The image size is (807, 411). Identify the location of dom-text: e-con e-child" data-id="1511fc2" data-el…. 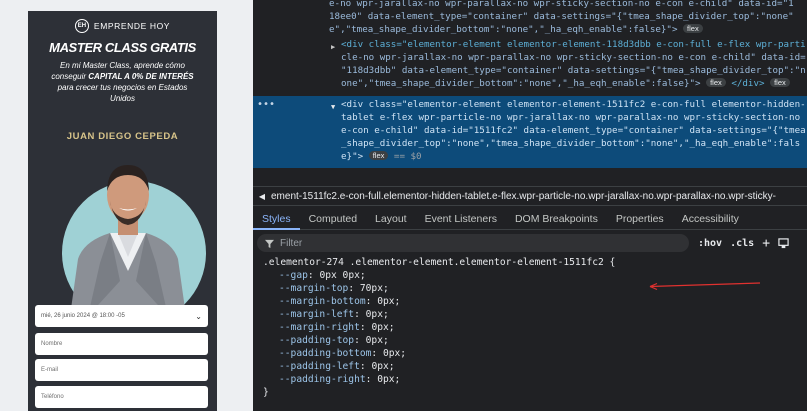
(573, 130).